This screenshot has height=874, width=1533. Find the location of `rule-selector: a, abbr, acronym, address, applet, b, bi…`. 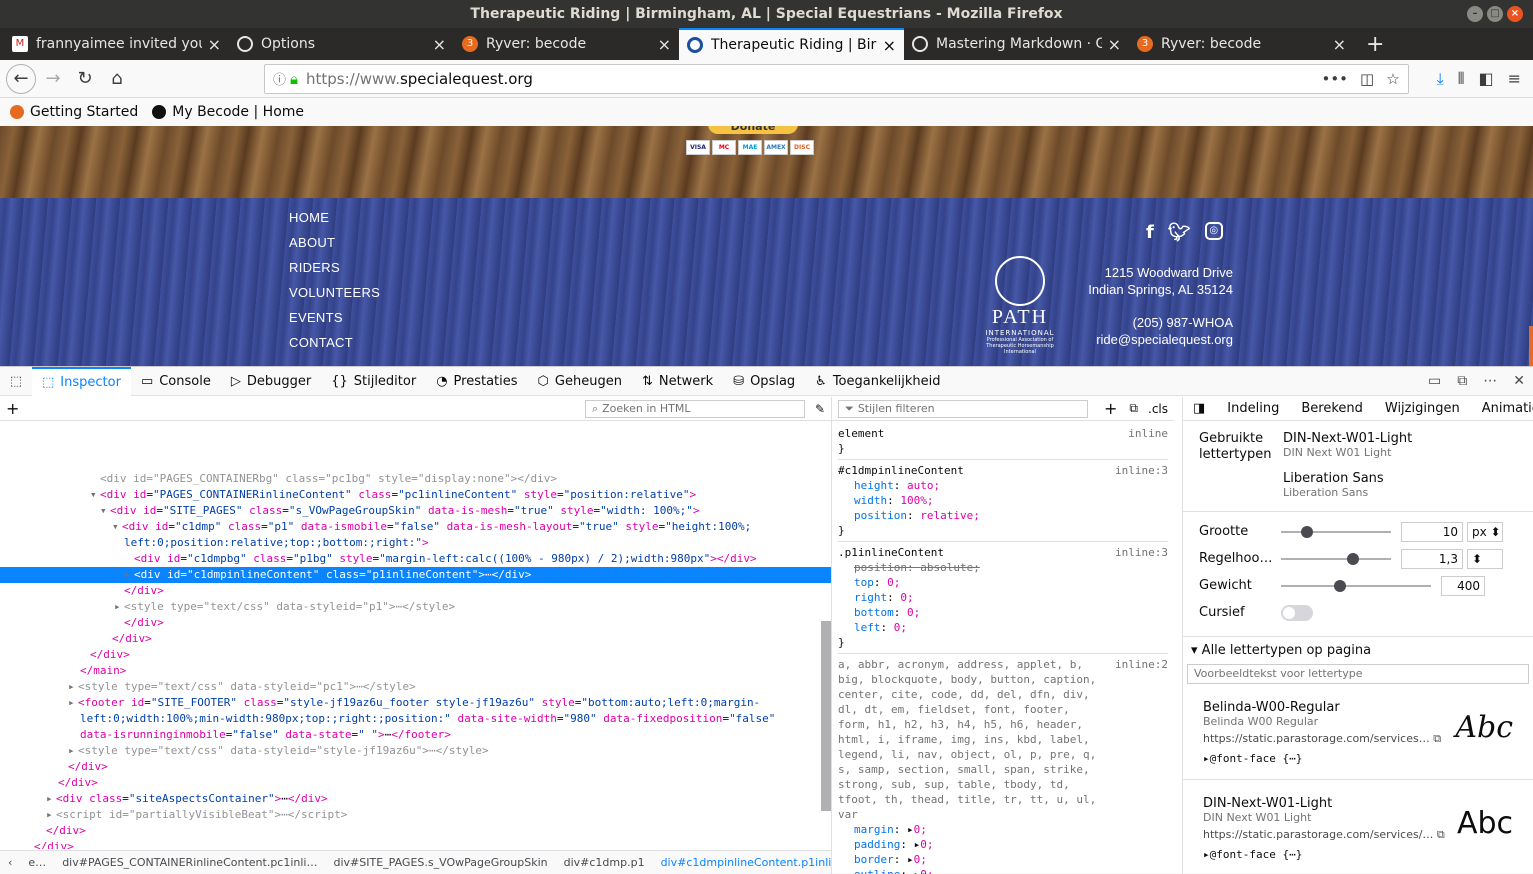

rule-selector: a, abbr, acronym, address, applet, b, bi… is located at coordinates (973, 739).